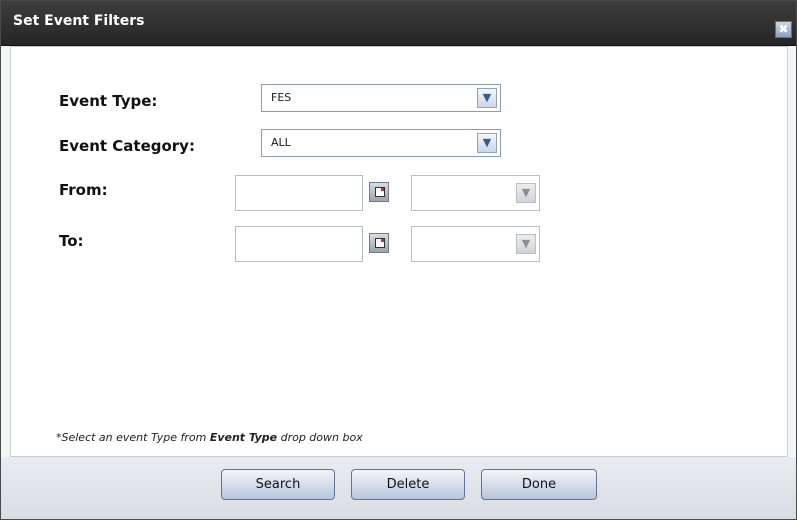 The image size is (797, 520). Describe the element at coordinates (133, 437) in the screenshot. I see `help-note-prefix: *Select an event Type from` at that location.